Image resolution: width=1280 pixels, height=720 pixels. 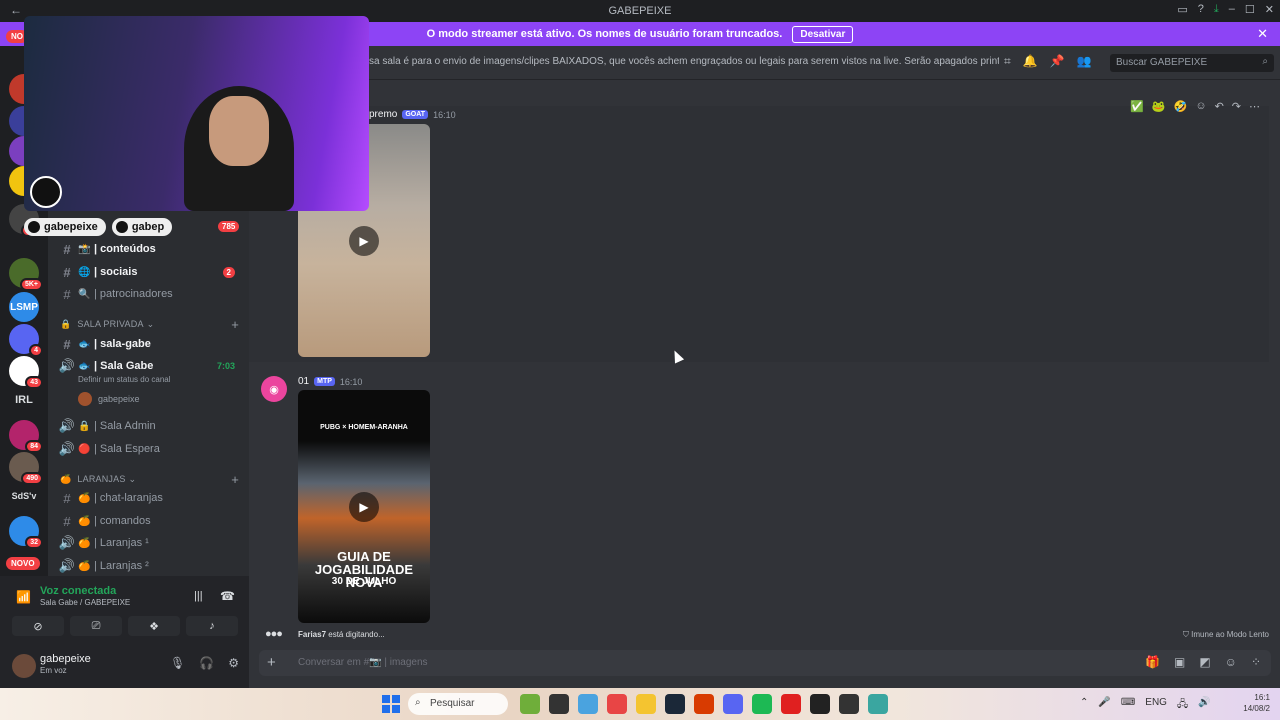 I want to click on gear-icon: ⚙, so click(x=233, y=663).